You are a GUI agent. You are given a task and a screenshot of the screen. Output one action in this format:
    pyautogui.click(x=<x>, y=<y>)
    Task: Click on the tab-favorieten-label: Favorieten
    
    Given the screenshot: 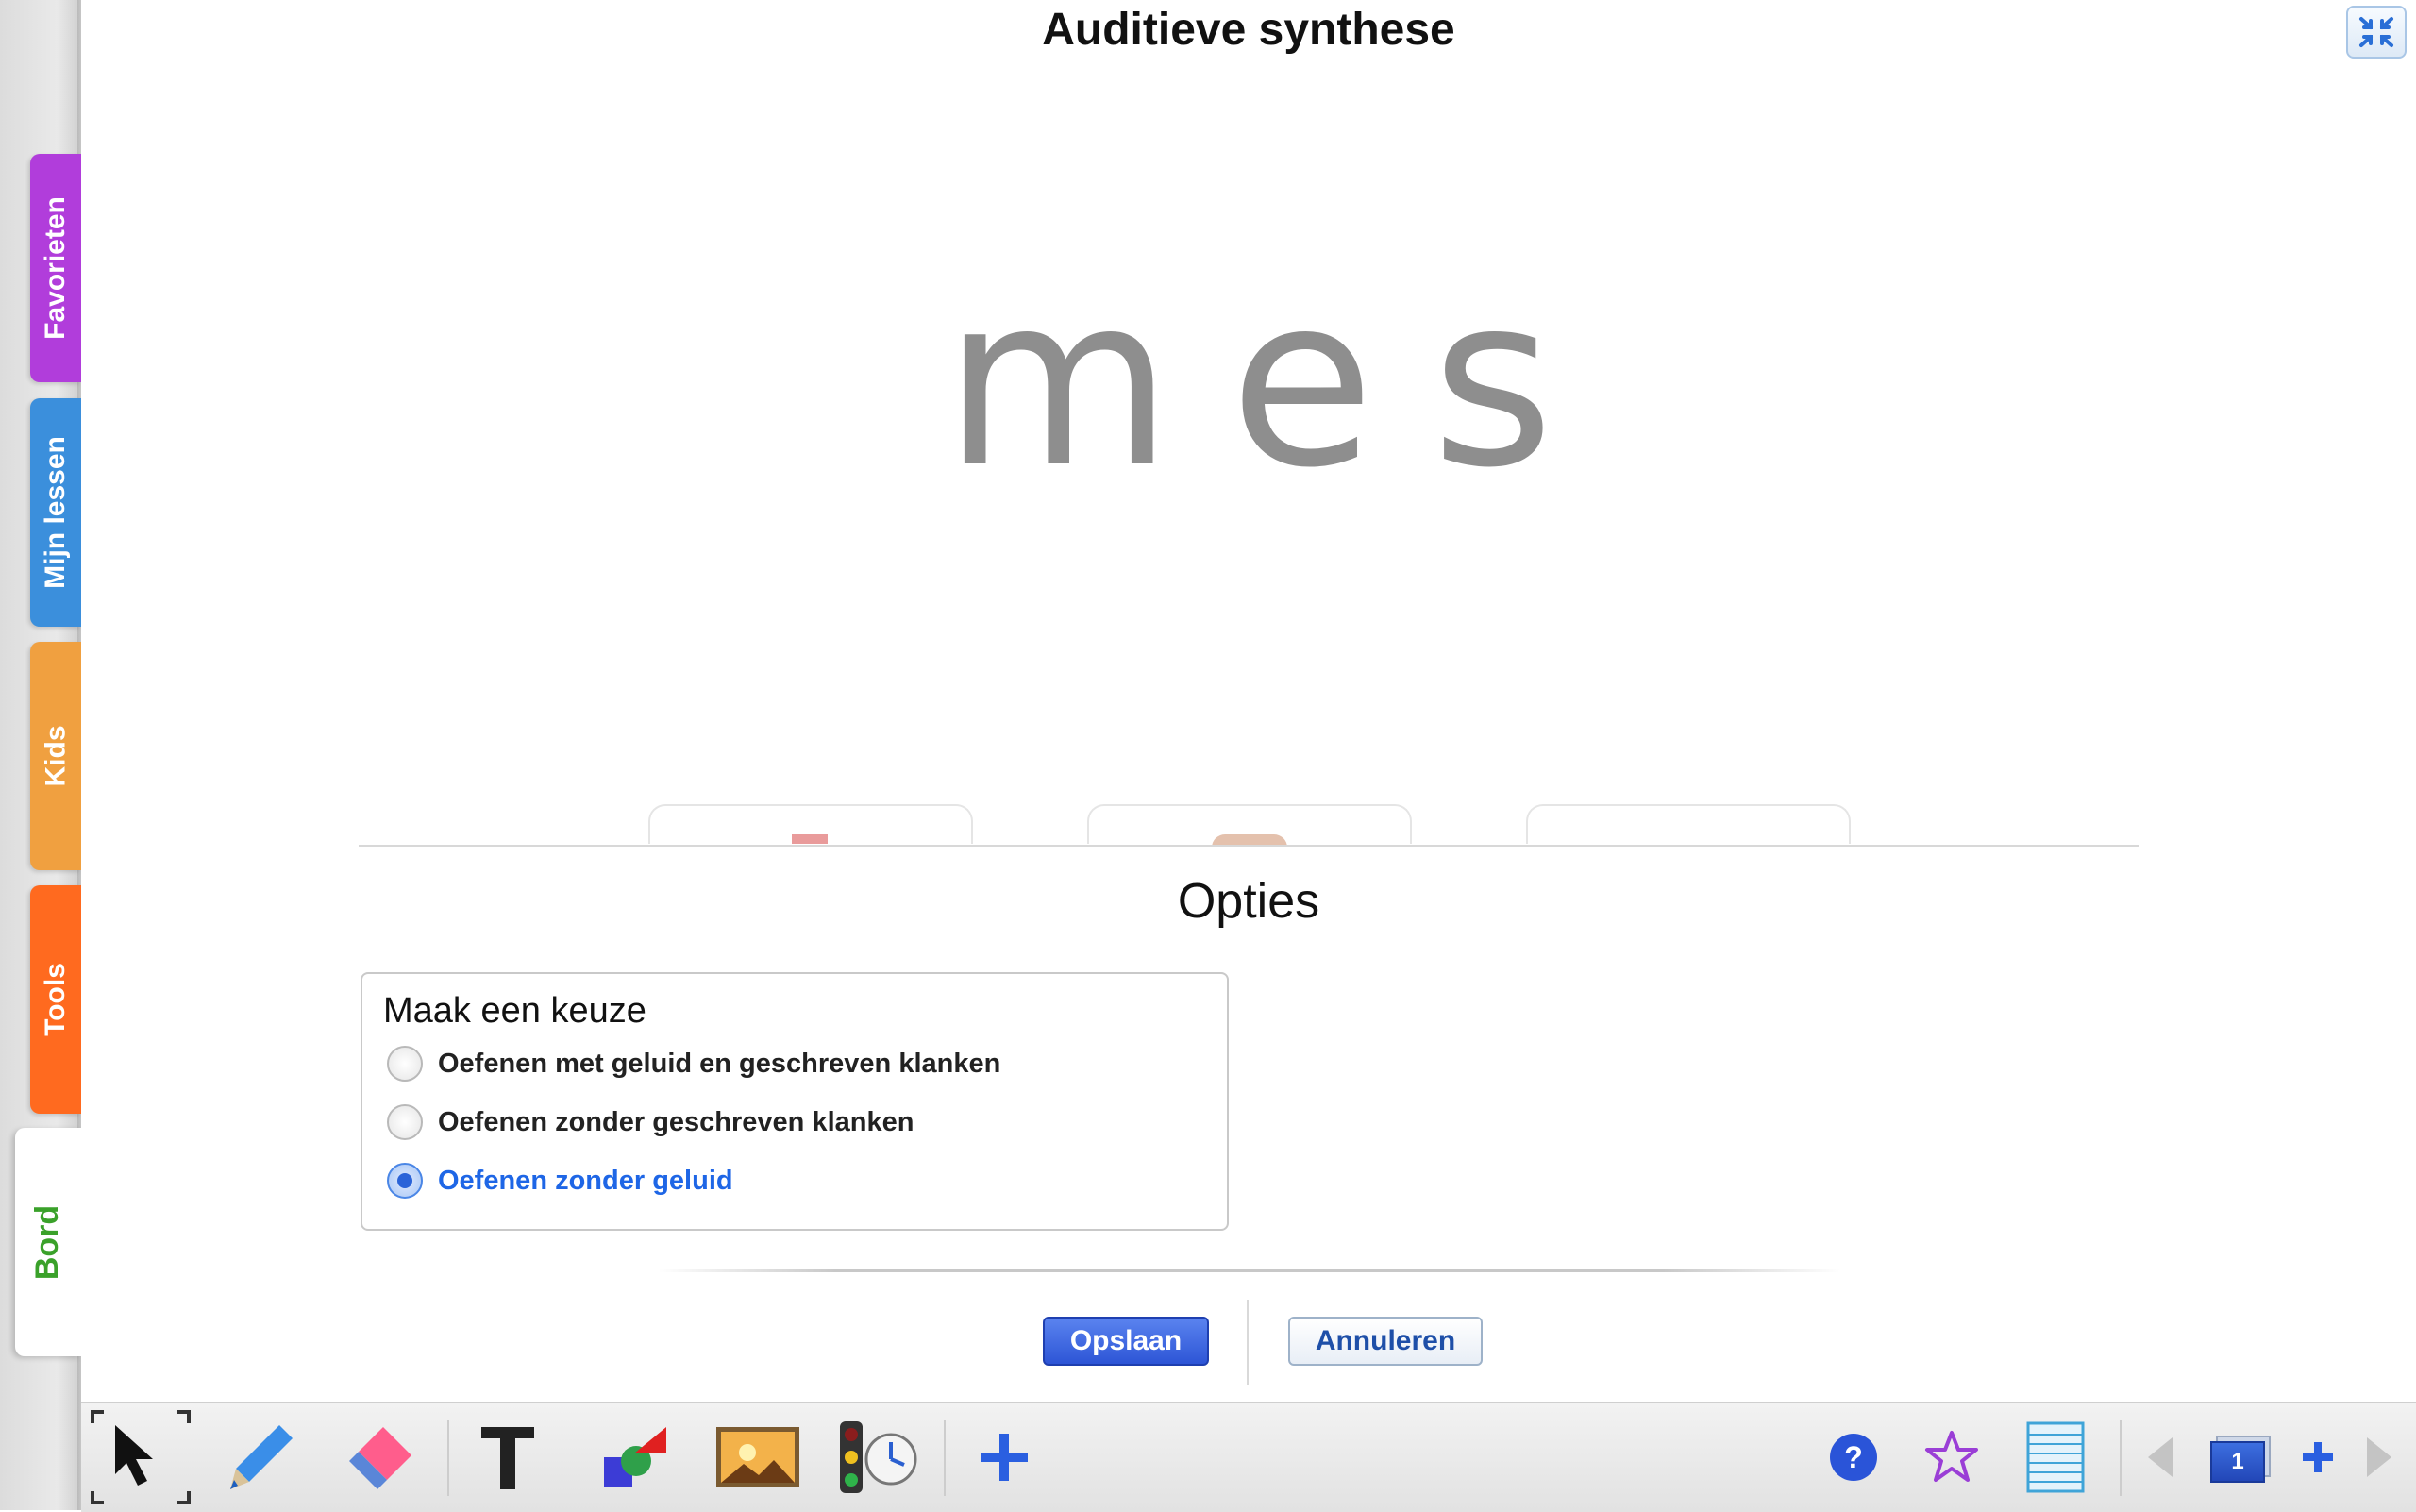 What is the action you would take?
    pyautogui.click(x=56, y=268)
    